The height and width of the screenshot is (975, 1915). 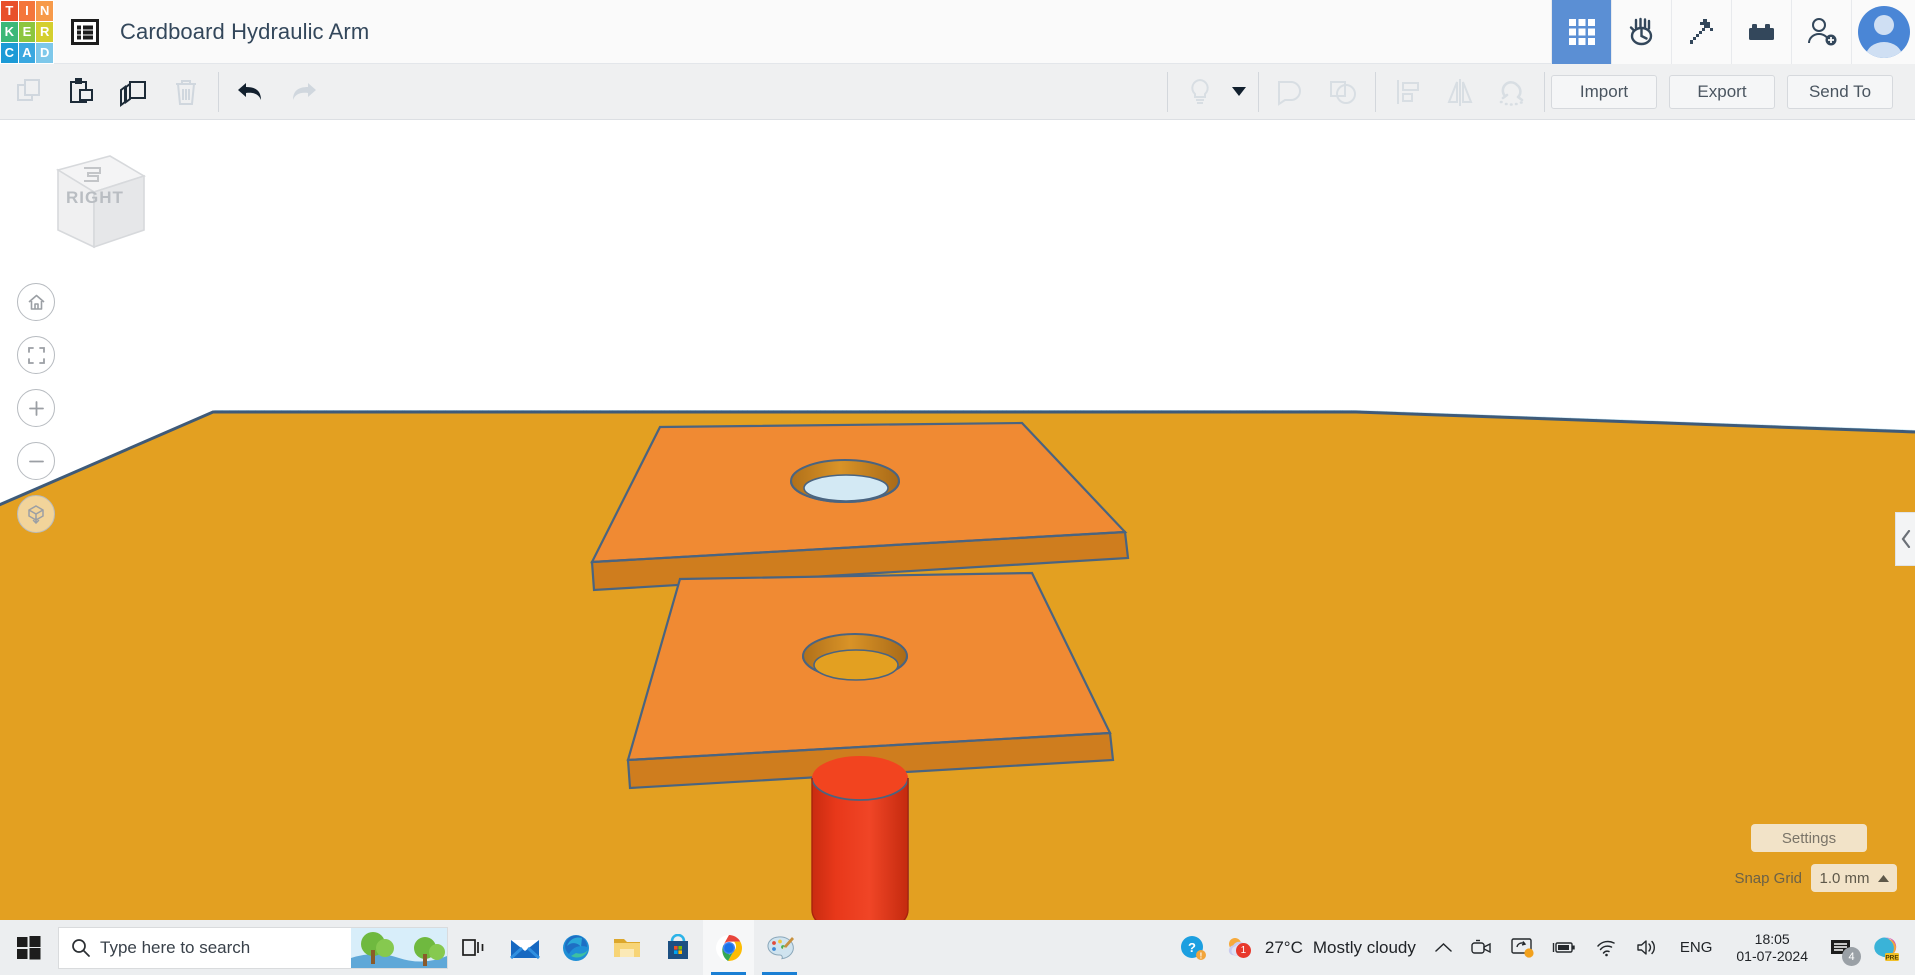 I want to click on file-explorer-icon, so click(x=626, y=947).